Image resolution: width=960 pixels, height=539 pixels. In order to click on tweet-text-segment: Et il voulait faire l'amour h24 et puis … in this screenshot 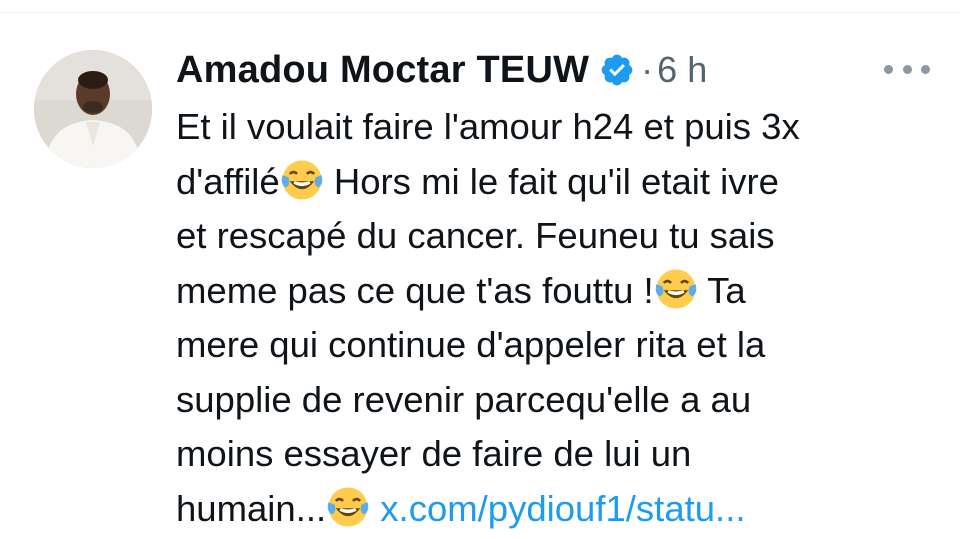, I will do `click(488, 126)`.